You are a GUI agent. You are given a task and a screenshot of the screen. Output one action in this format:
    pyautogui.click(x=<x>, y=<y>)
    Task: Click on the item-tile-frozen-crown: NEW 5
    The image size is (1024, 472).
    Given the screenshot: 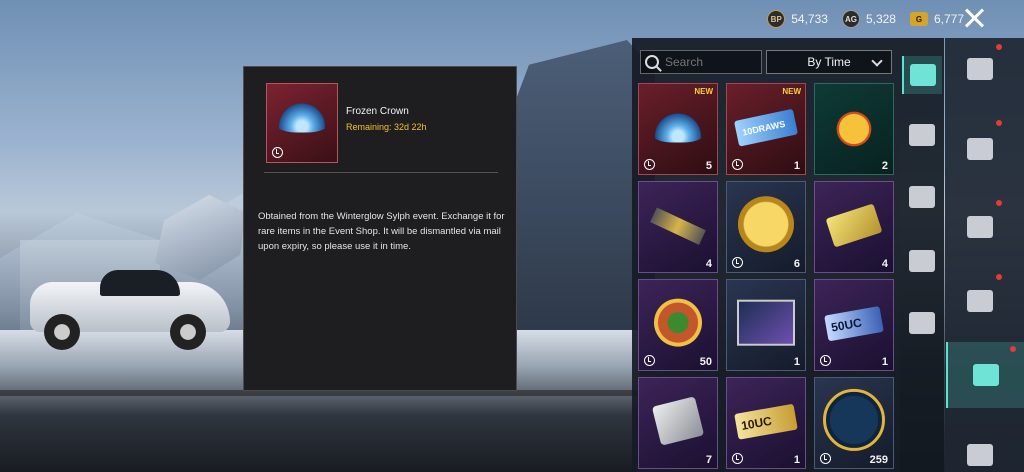 What is the action you would take?
    pyautogui.click(x=678, y=129)
    